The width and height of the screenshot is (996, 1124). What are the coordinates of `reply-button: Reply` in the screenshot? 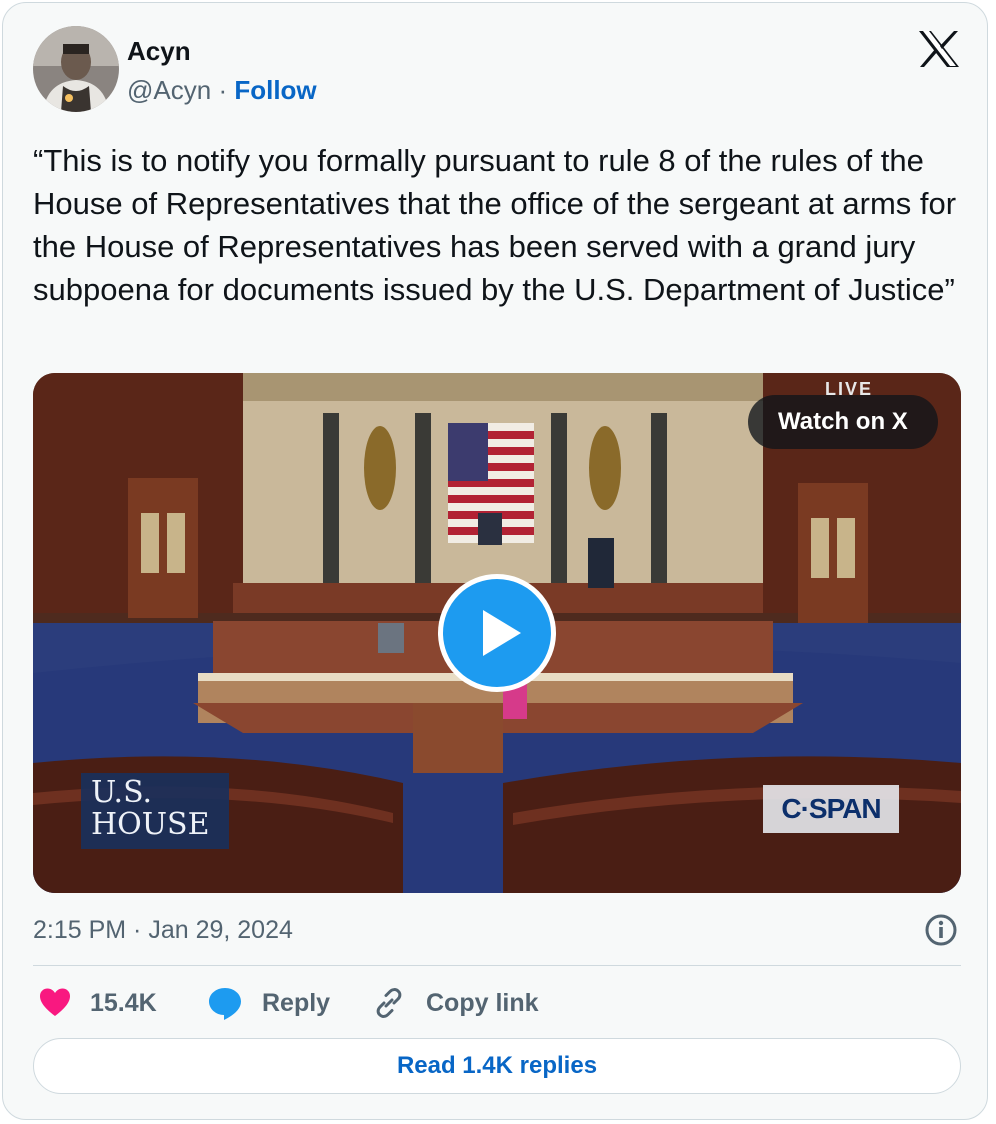 It's located at (272, 1003).